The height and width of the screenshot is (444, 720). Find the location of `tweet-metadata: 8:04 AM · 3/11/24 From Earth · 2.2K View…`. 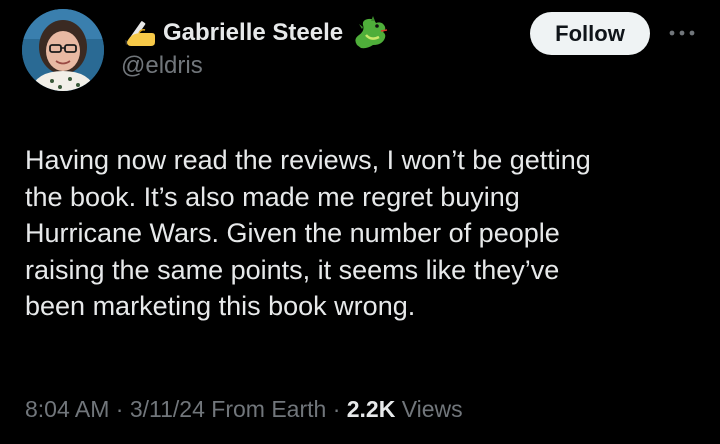

tweet-metadata: 8:04 AM · 3/11/24 From Earth · 2.2K View… is located at coordinates (244, 409).